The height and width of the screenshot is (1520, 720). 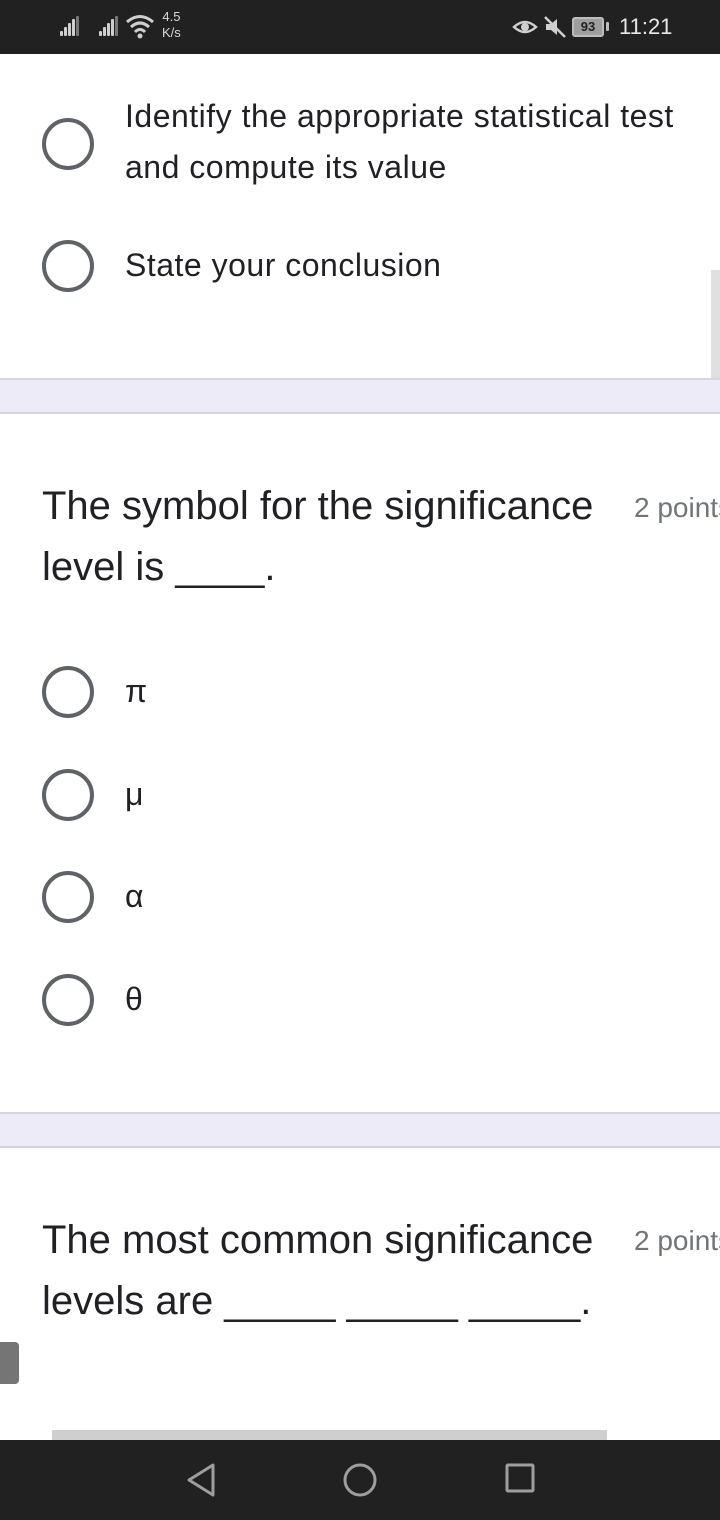 I want to click on radio-option-pi, so click(x=68, y=692).